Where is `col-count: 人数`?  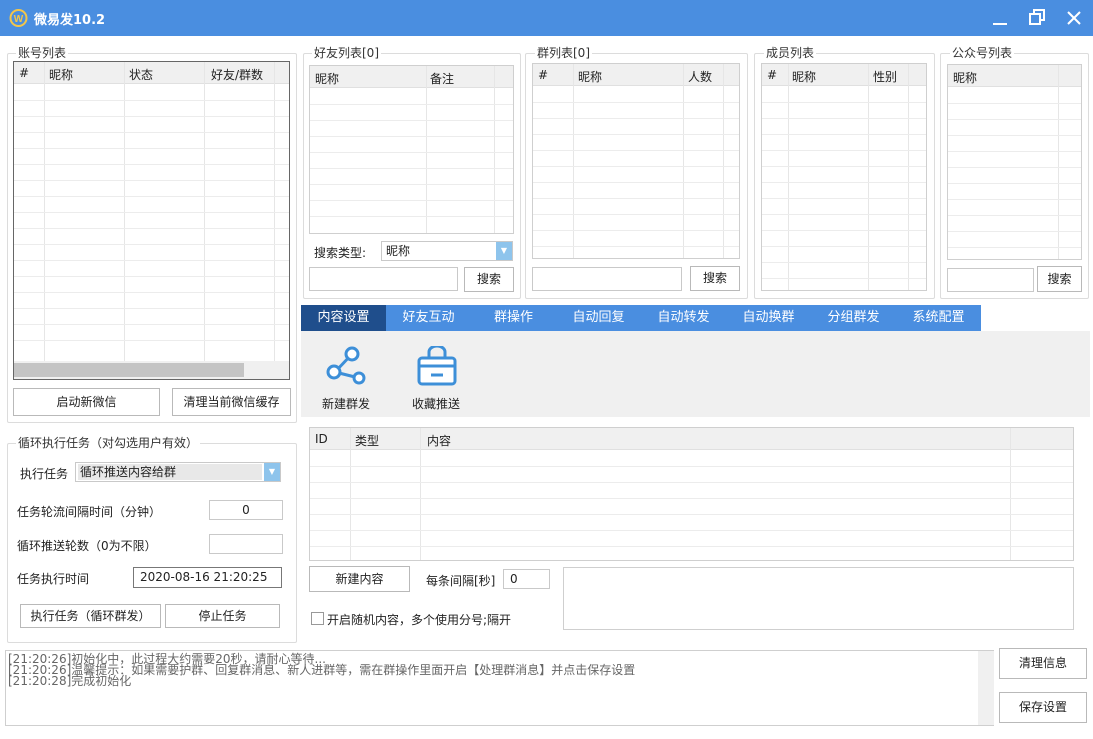
col-count: 人数 is located at coordinates (700, 77).